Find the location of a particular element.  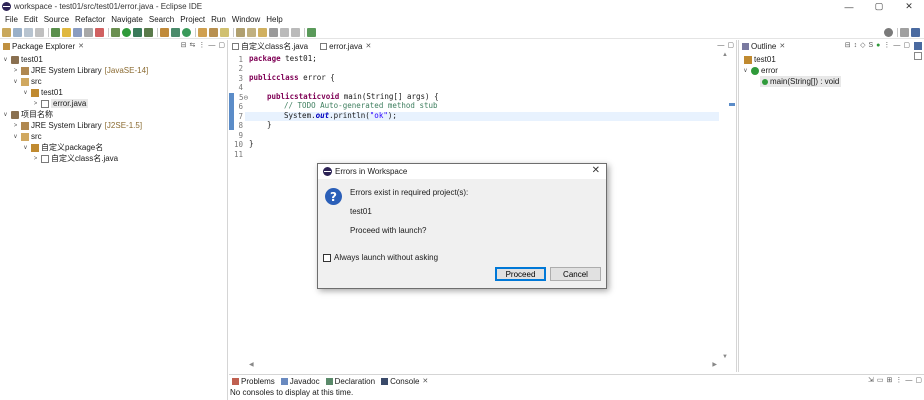

pin-editor-icon is located at coordinates (311, 32).